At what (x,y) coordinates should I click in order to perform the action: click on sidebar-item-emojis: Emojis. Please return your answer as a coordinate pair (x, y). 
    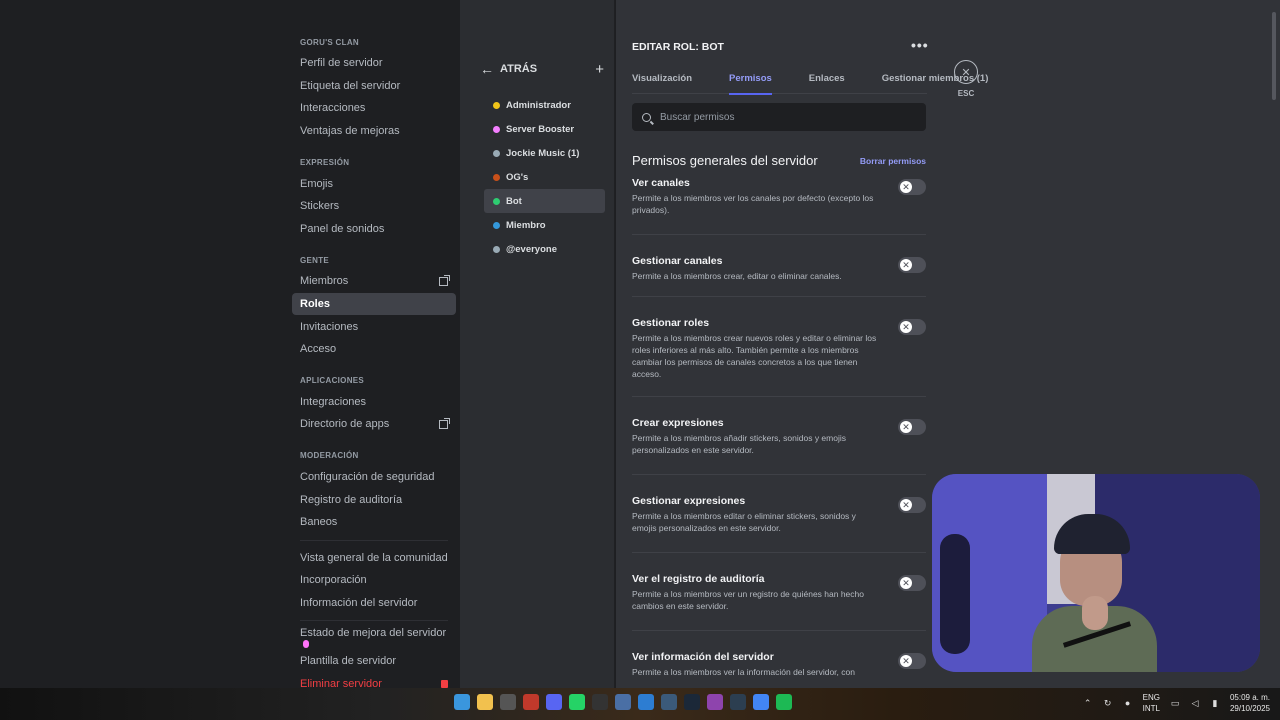
    Looking at the image, I should click on (374, 183).